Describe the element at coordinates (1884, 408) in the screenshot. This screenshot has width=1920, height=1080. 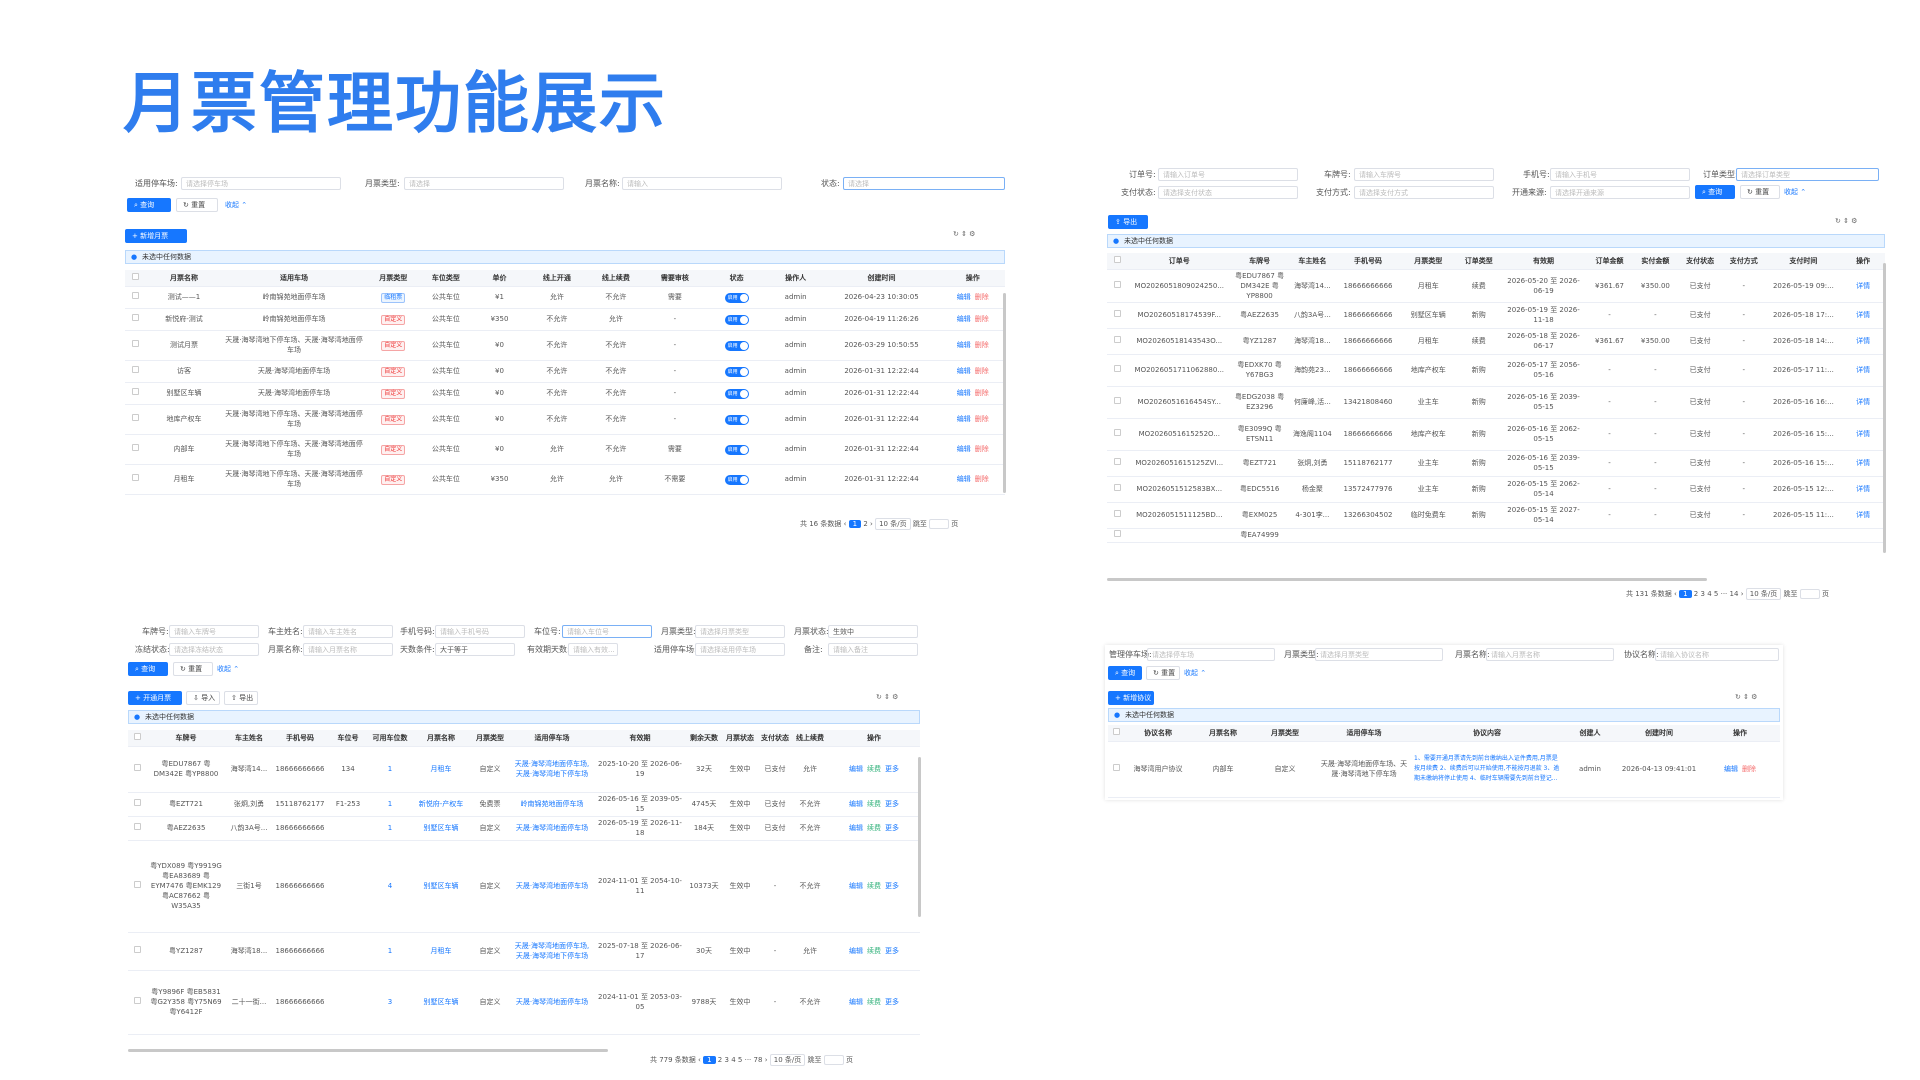
I see `table-v-scrollbar` at that location.